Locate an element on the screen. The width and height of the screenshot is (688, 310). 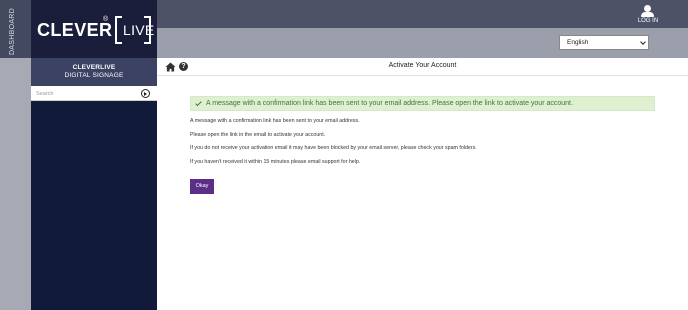
language-selected: English is located at coordinates (578, 42).